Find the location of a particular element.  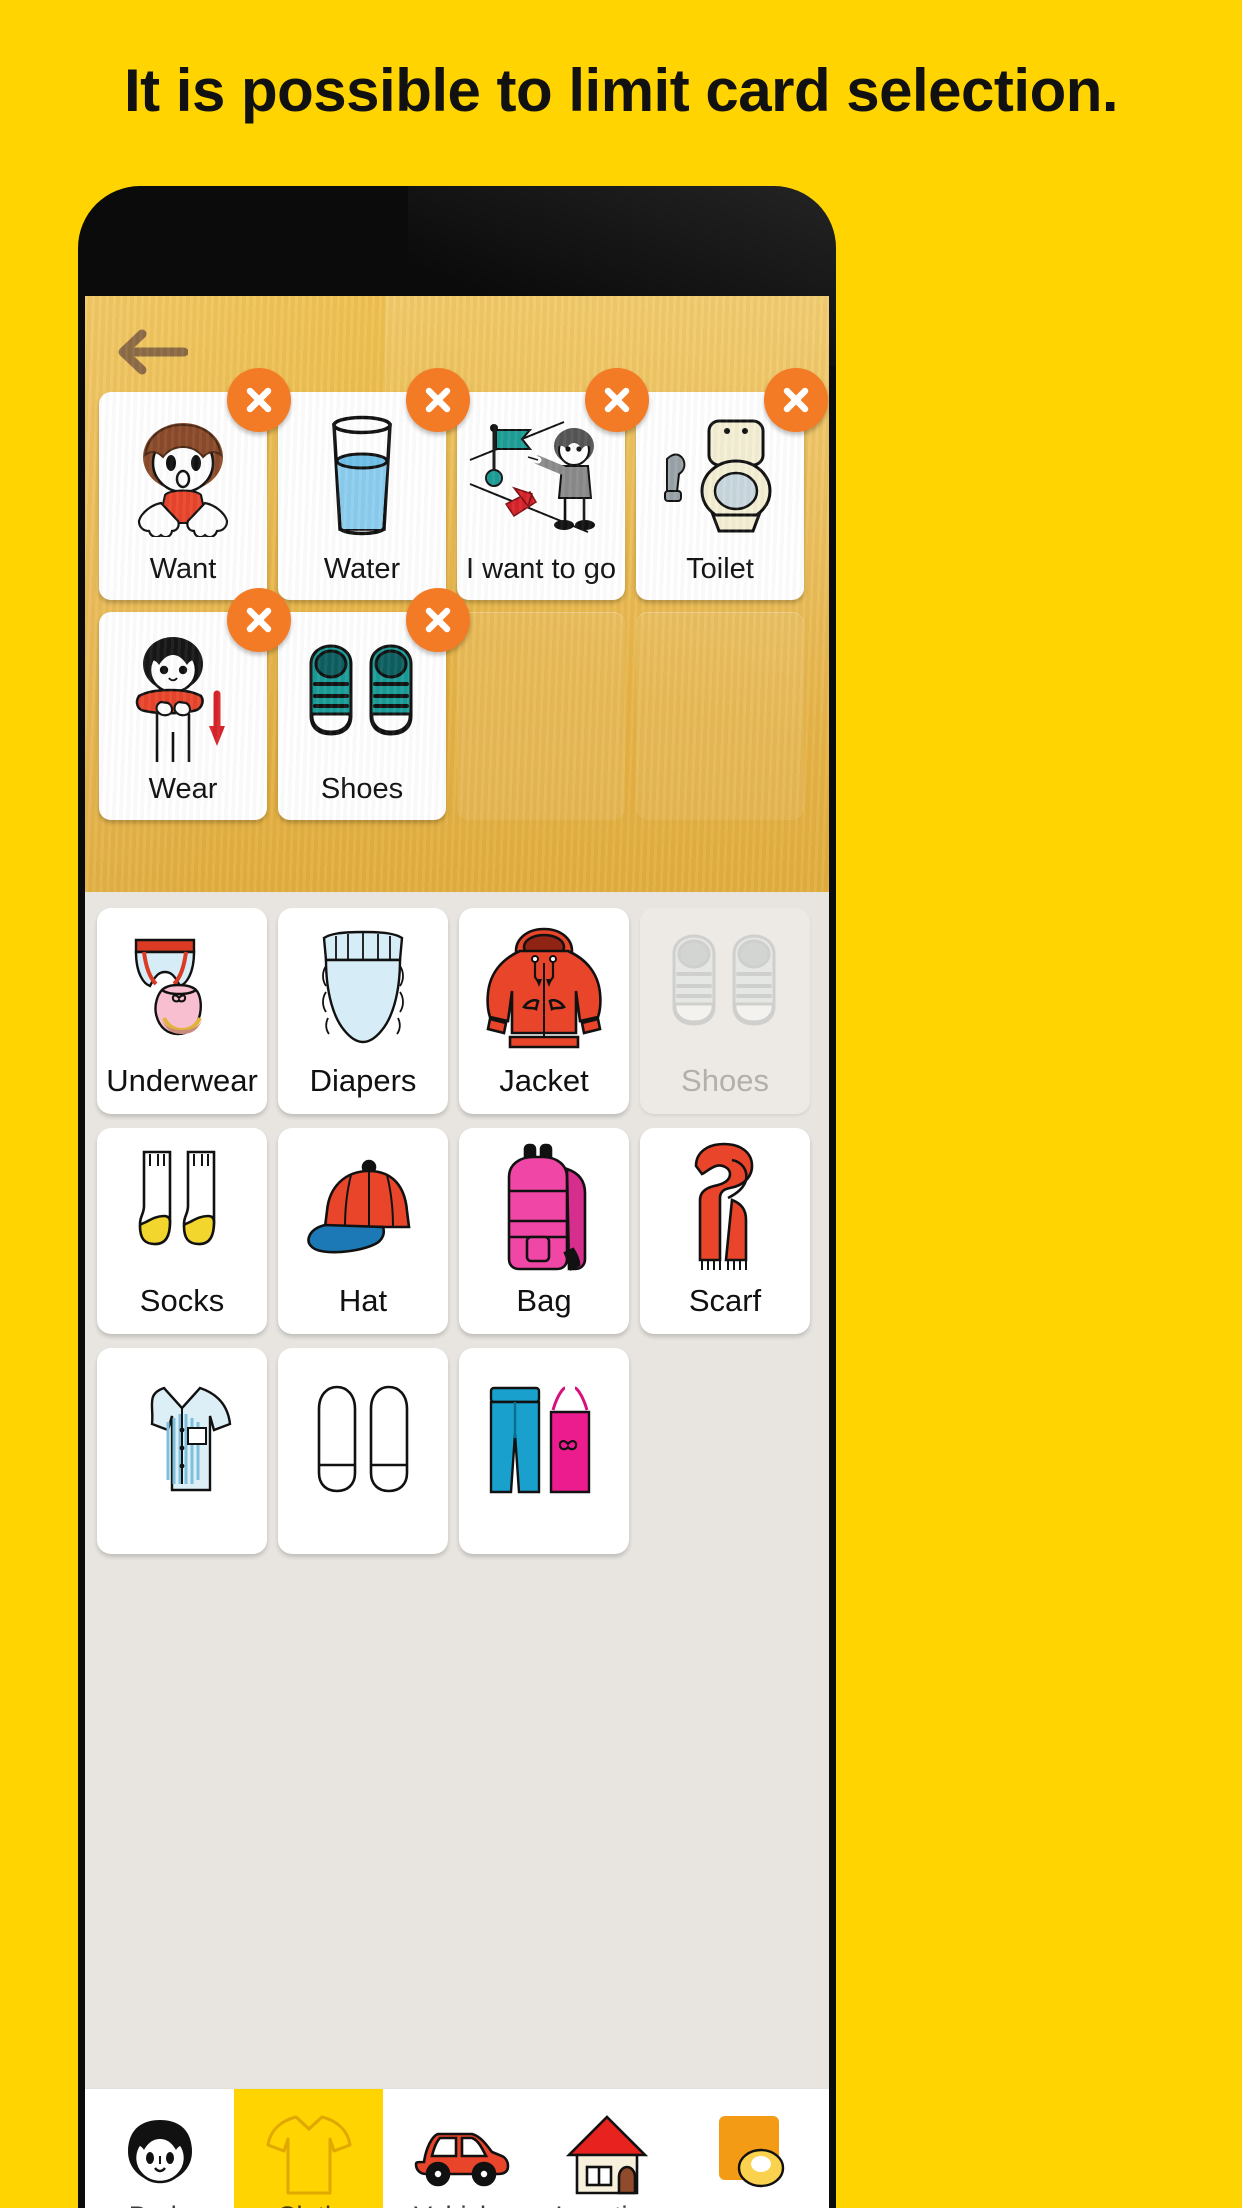

selected-card-cell: Want is located at coordinates (195, 484).